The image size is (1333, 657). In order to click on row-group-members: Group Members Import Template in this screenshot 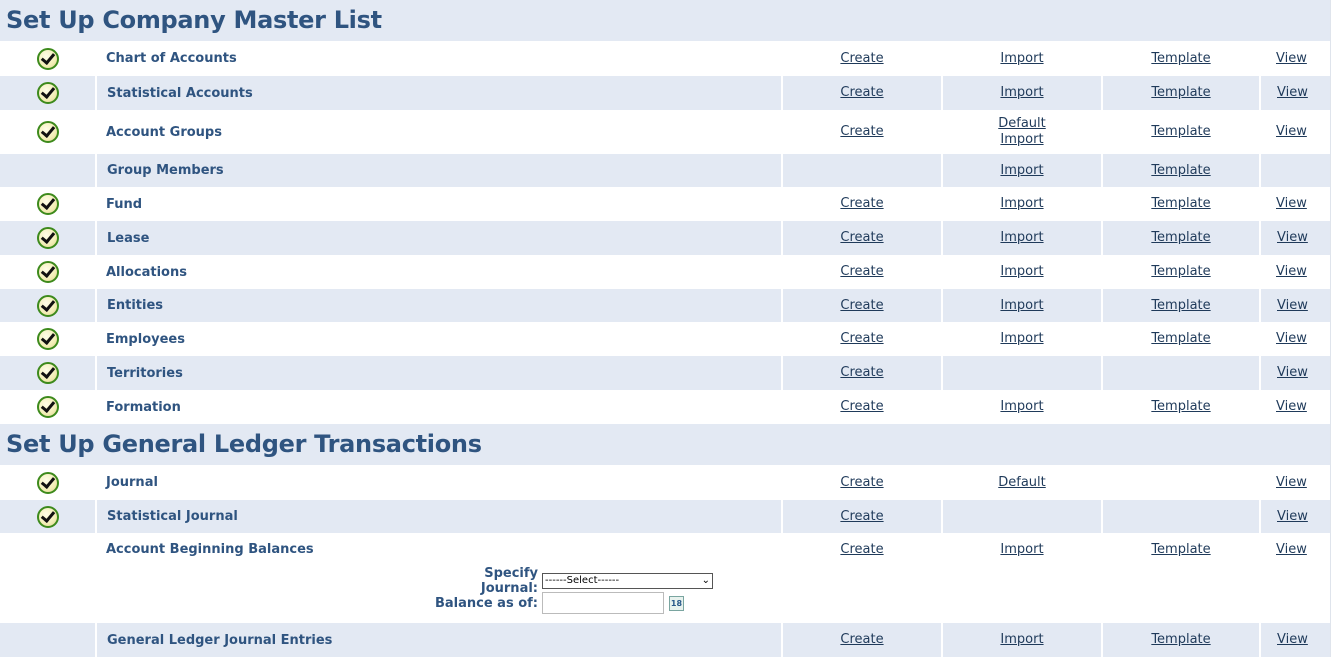, I will do `click(665, 170)`.